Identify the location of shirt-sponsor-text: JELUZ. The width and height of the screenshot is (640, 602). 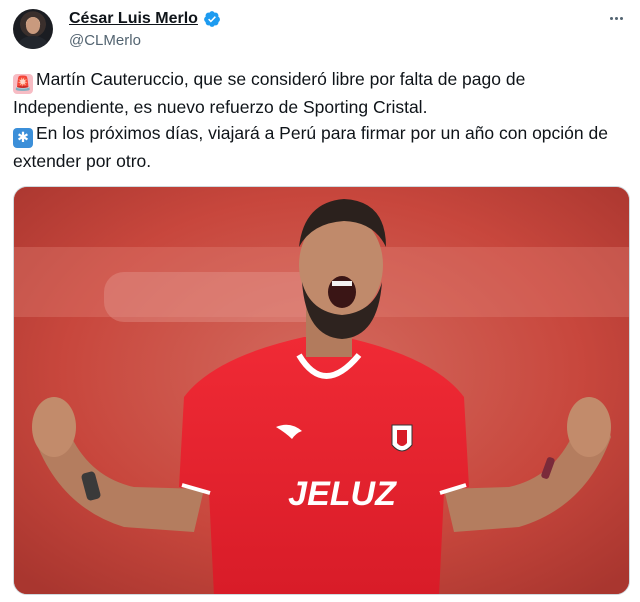
(342, 494).